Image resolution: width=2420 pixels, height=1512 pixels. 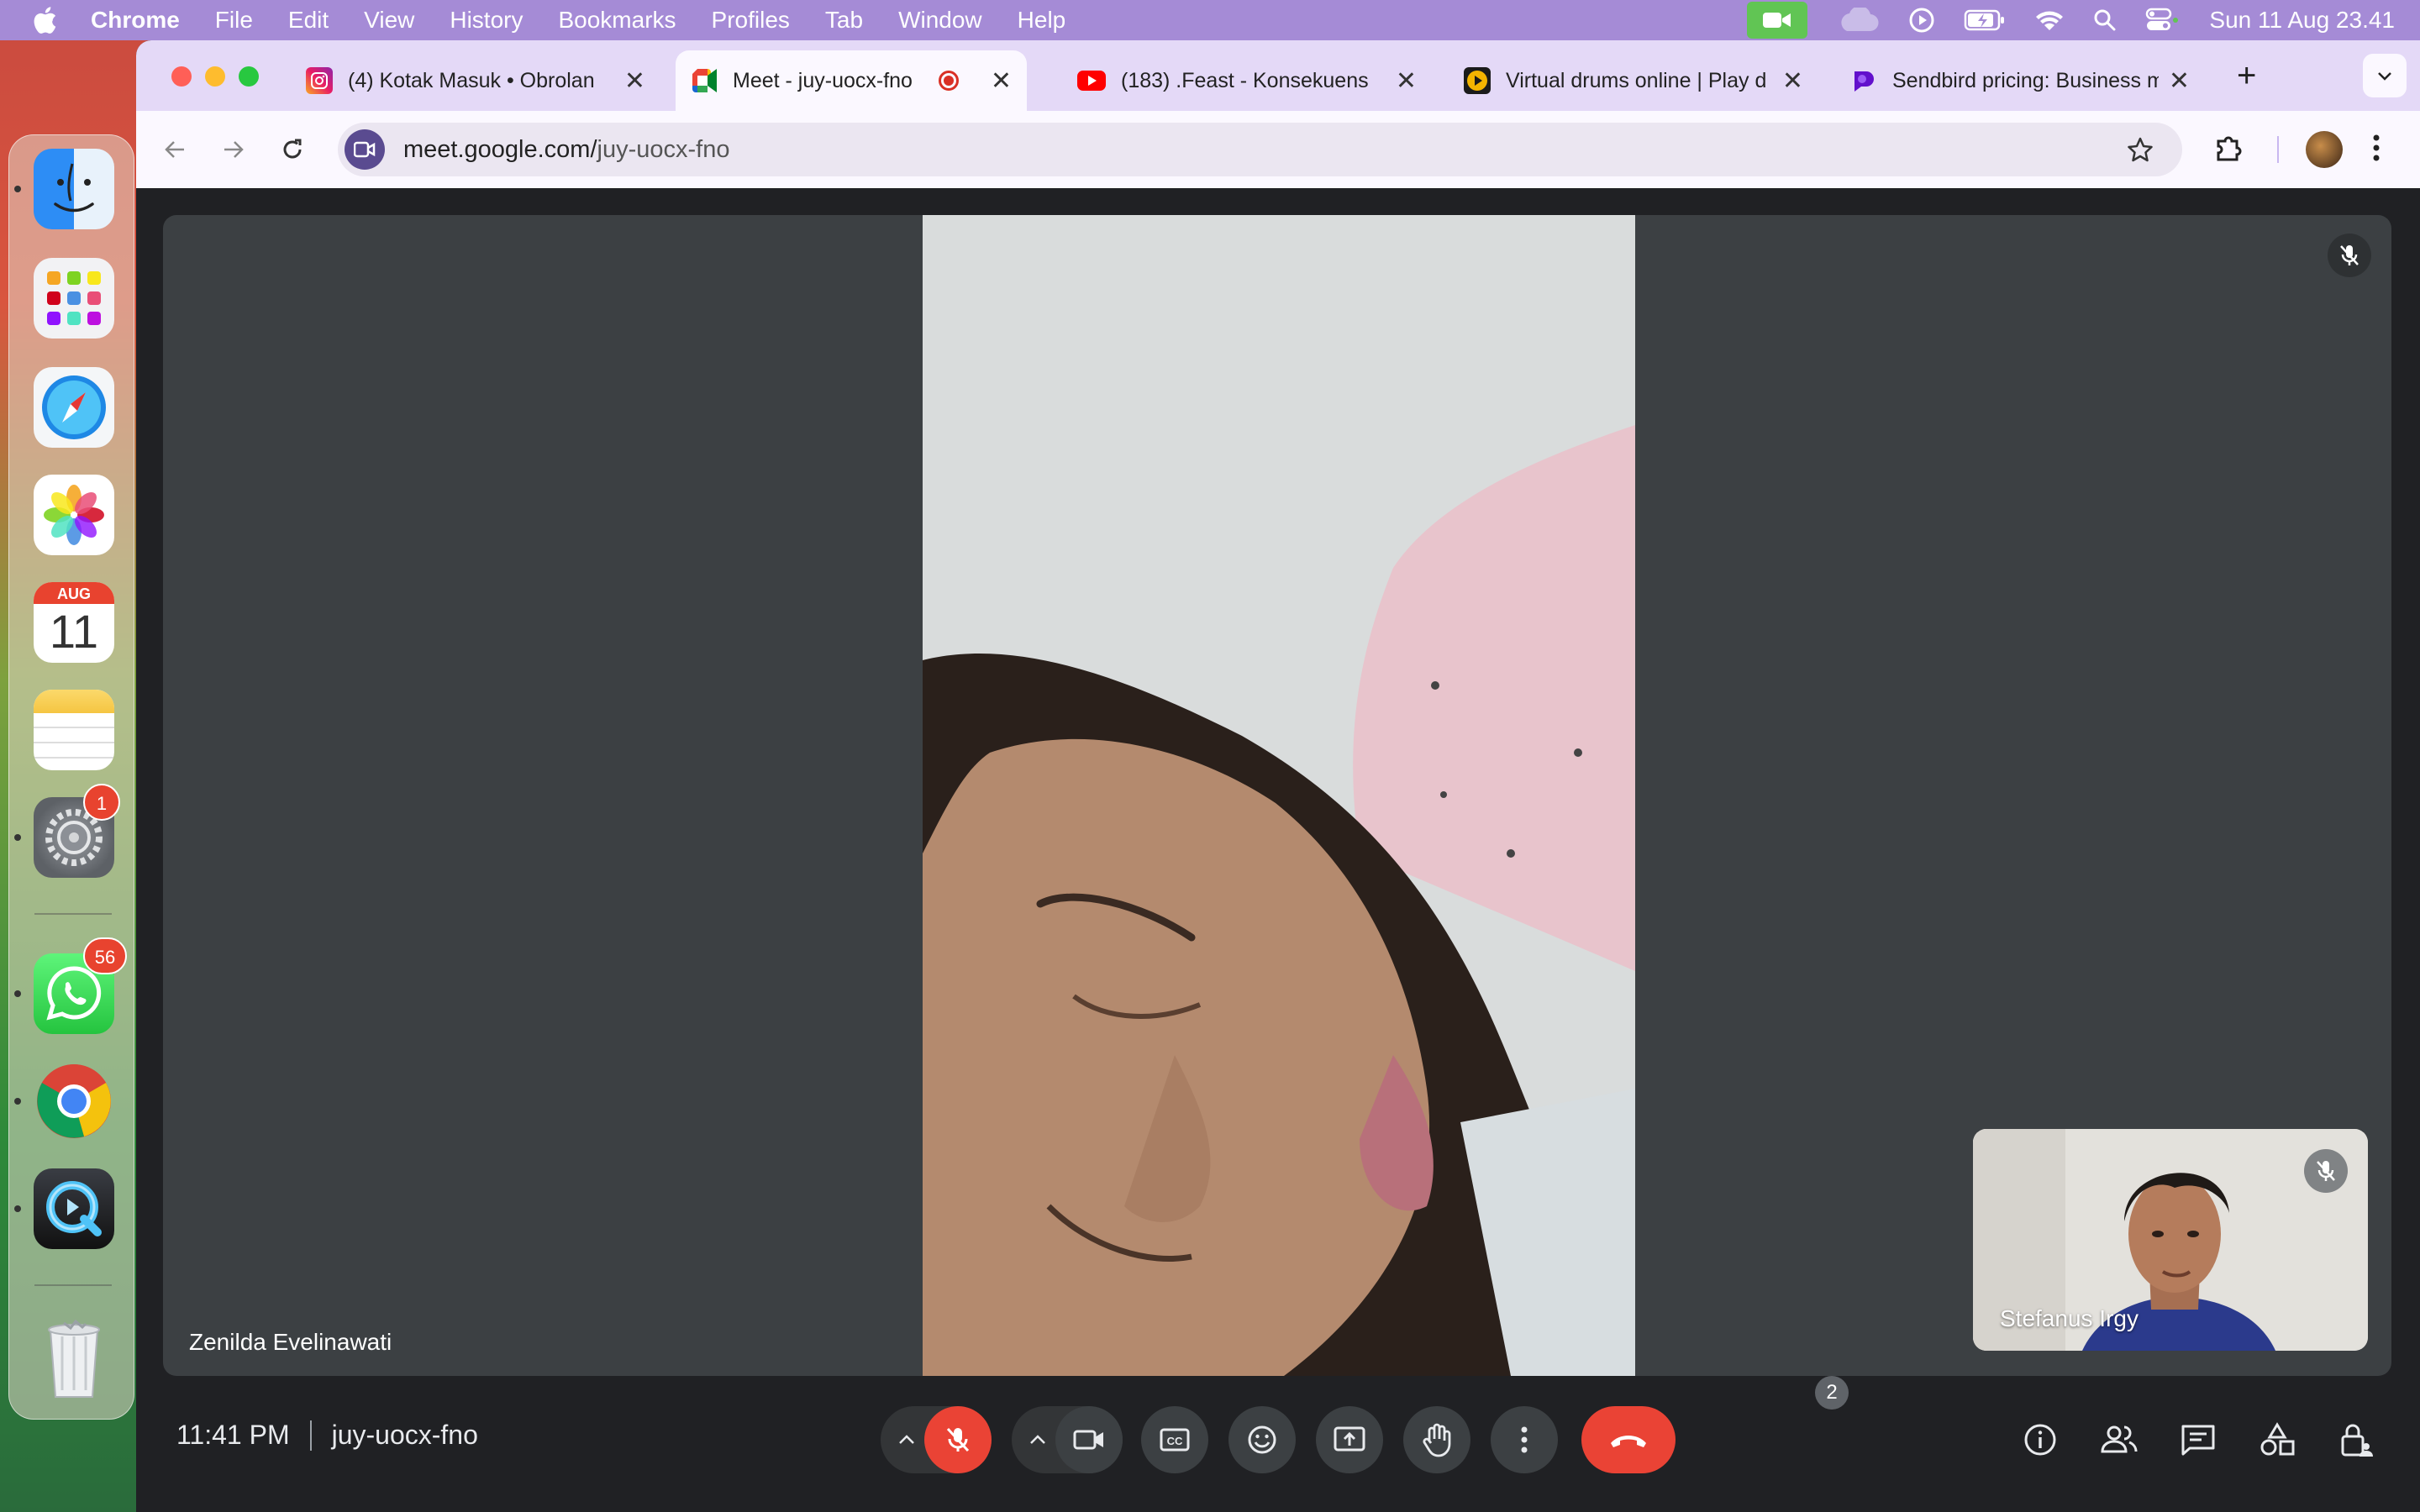 I want to click on menu-help: Help, so click(x=1042, y=20).